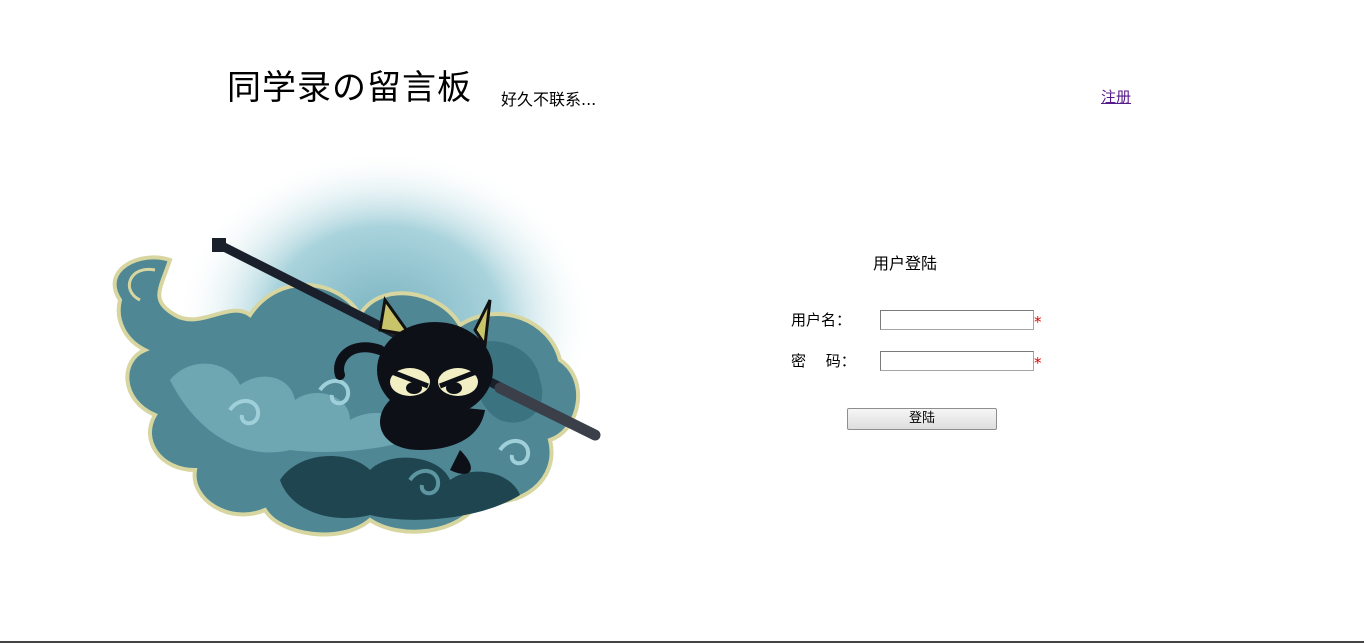  Describe the element at coordinates (957, 361) in the screenshot. I see `password-input` at that location.